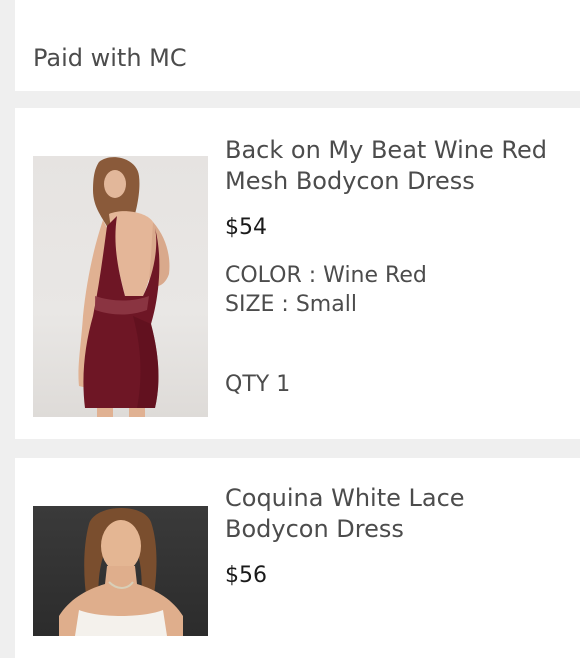 The width and height of the screenshot is (580, 658). What do you see at coordinates (291, 304) in the screenshot?
I see `size-attribute: SIZE : Small` at bounding box center [291, 304].